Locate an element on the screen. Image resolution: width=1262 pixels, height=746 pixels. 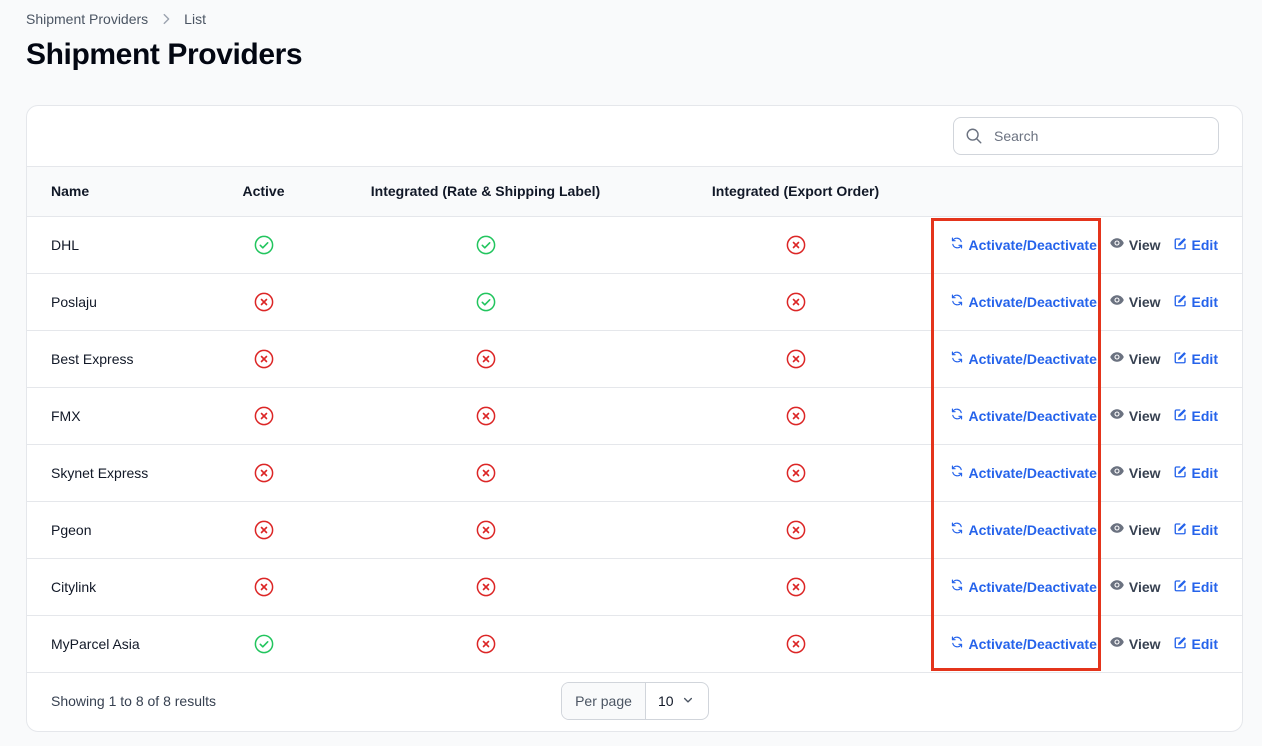
breadcrumb-item-list: List is located at coordinates (195, 19).